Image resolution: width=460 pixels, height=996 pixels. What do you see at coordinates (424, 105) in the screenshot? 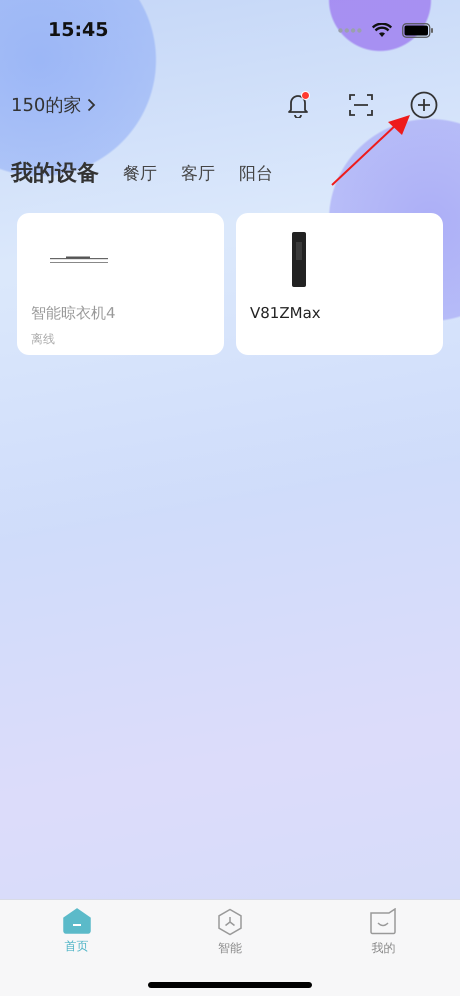
I see `add-button` at bounding box center [424, 105].